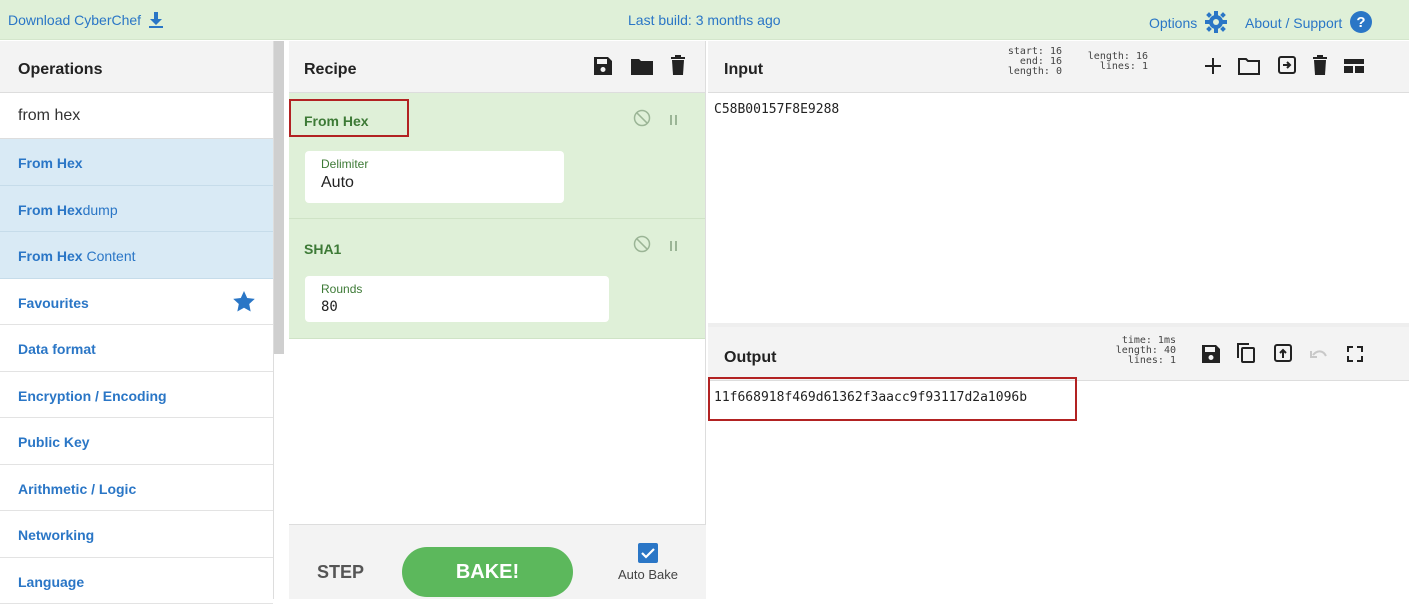  I want to click on auto-bake-toggle: Auto Bake, so click(648, 562).